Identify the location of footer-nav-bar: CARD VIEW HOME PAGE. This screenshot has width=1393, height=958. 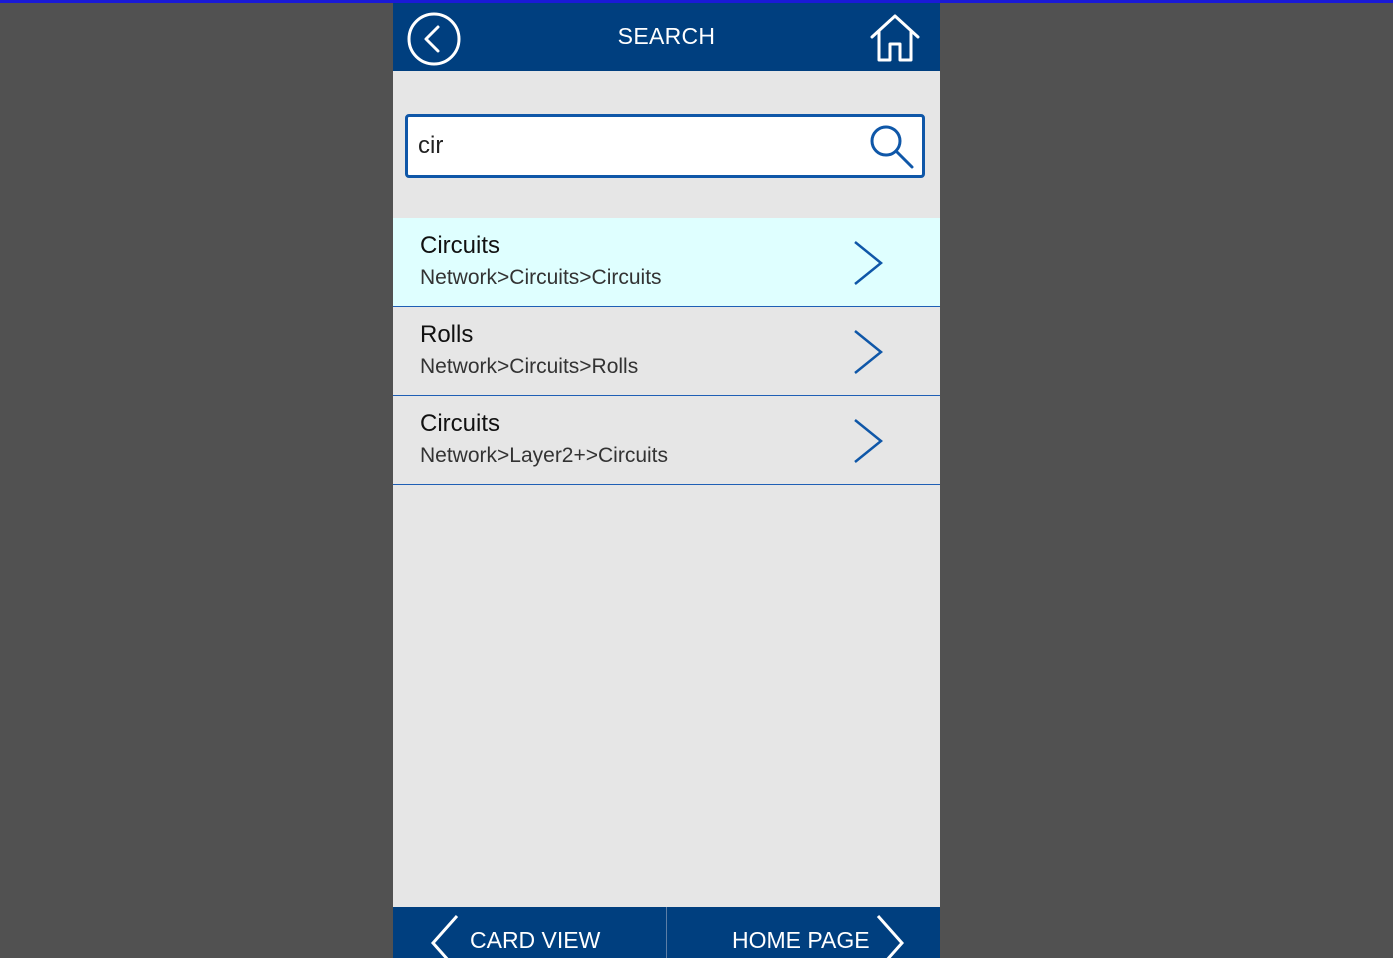
(666, 932).